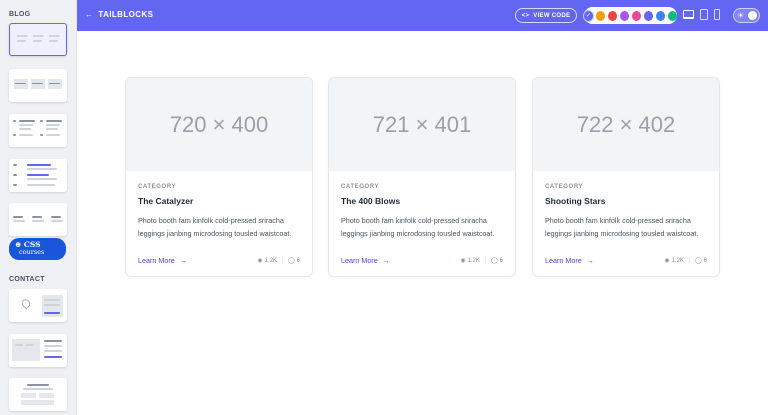 The height and width of the screenshot is (415, 768). Describe the element at coordinates (219, 124) in the screenshot. I see `card-image-placeholder: 720 × 400` at that location.